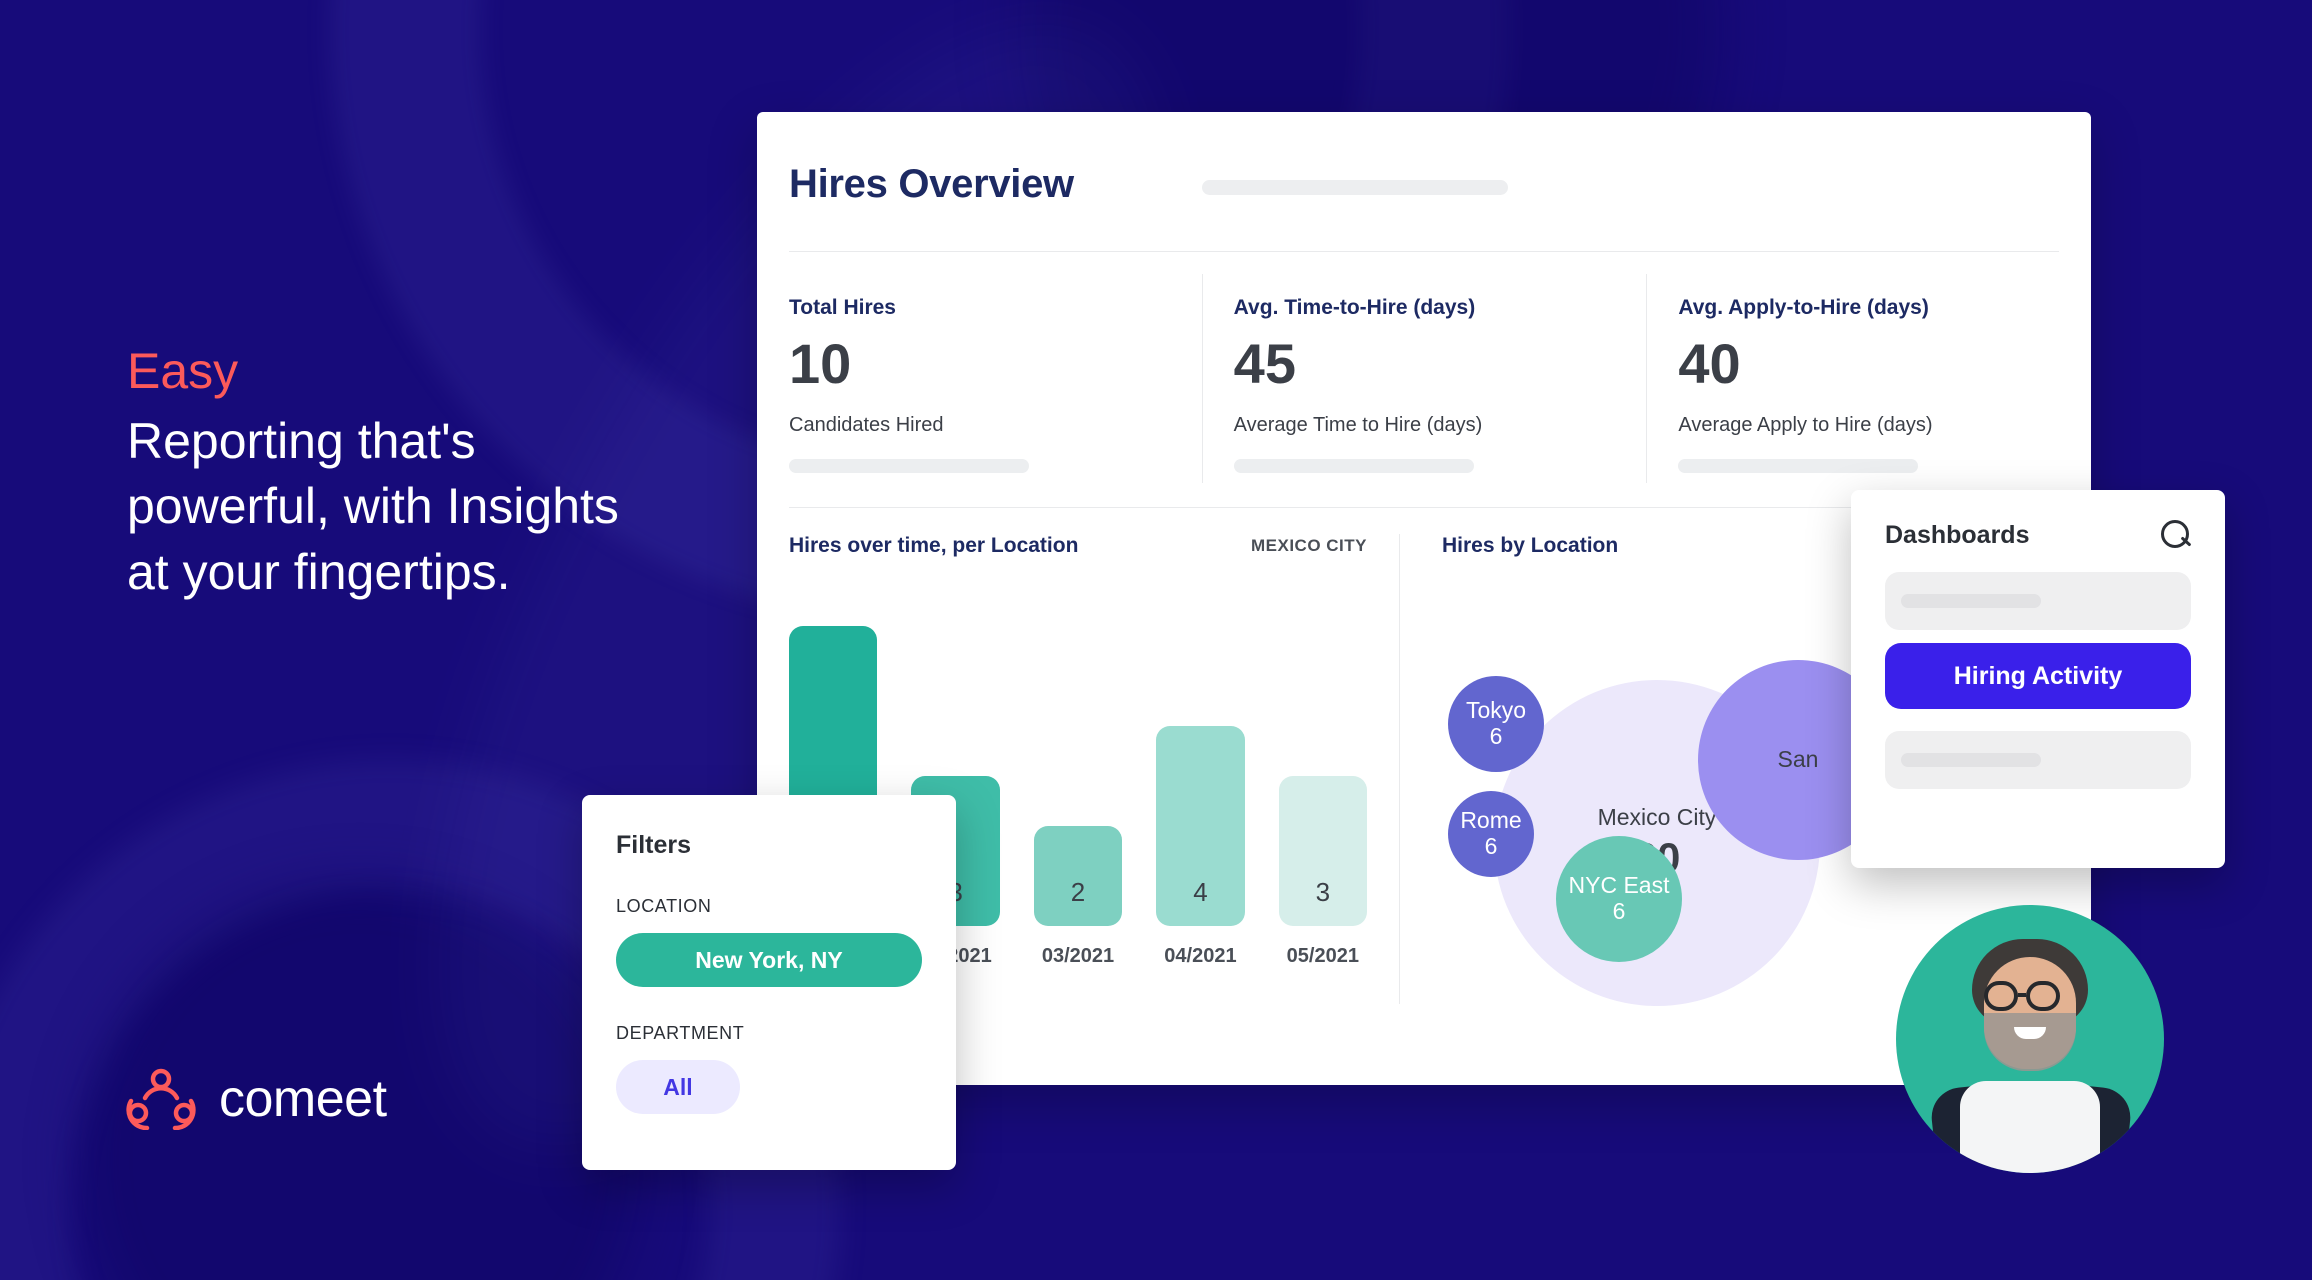  Describe the element at coordinates (2038, 535) in the screenshot. I see `dashboards-header: Dashboards` at that location.